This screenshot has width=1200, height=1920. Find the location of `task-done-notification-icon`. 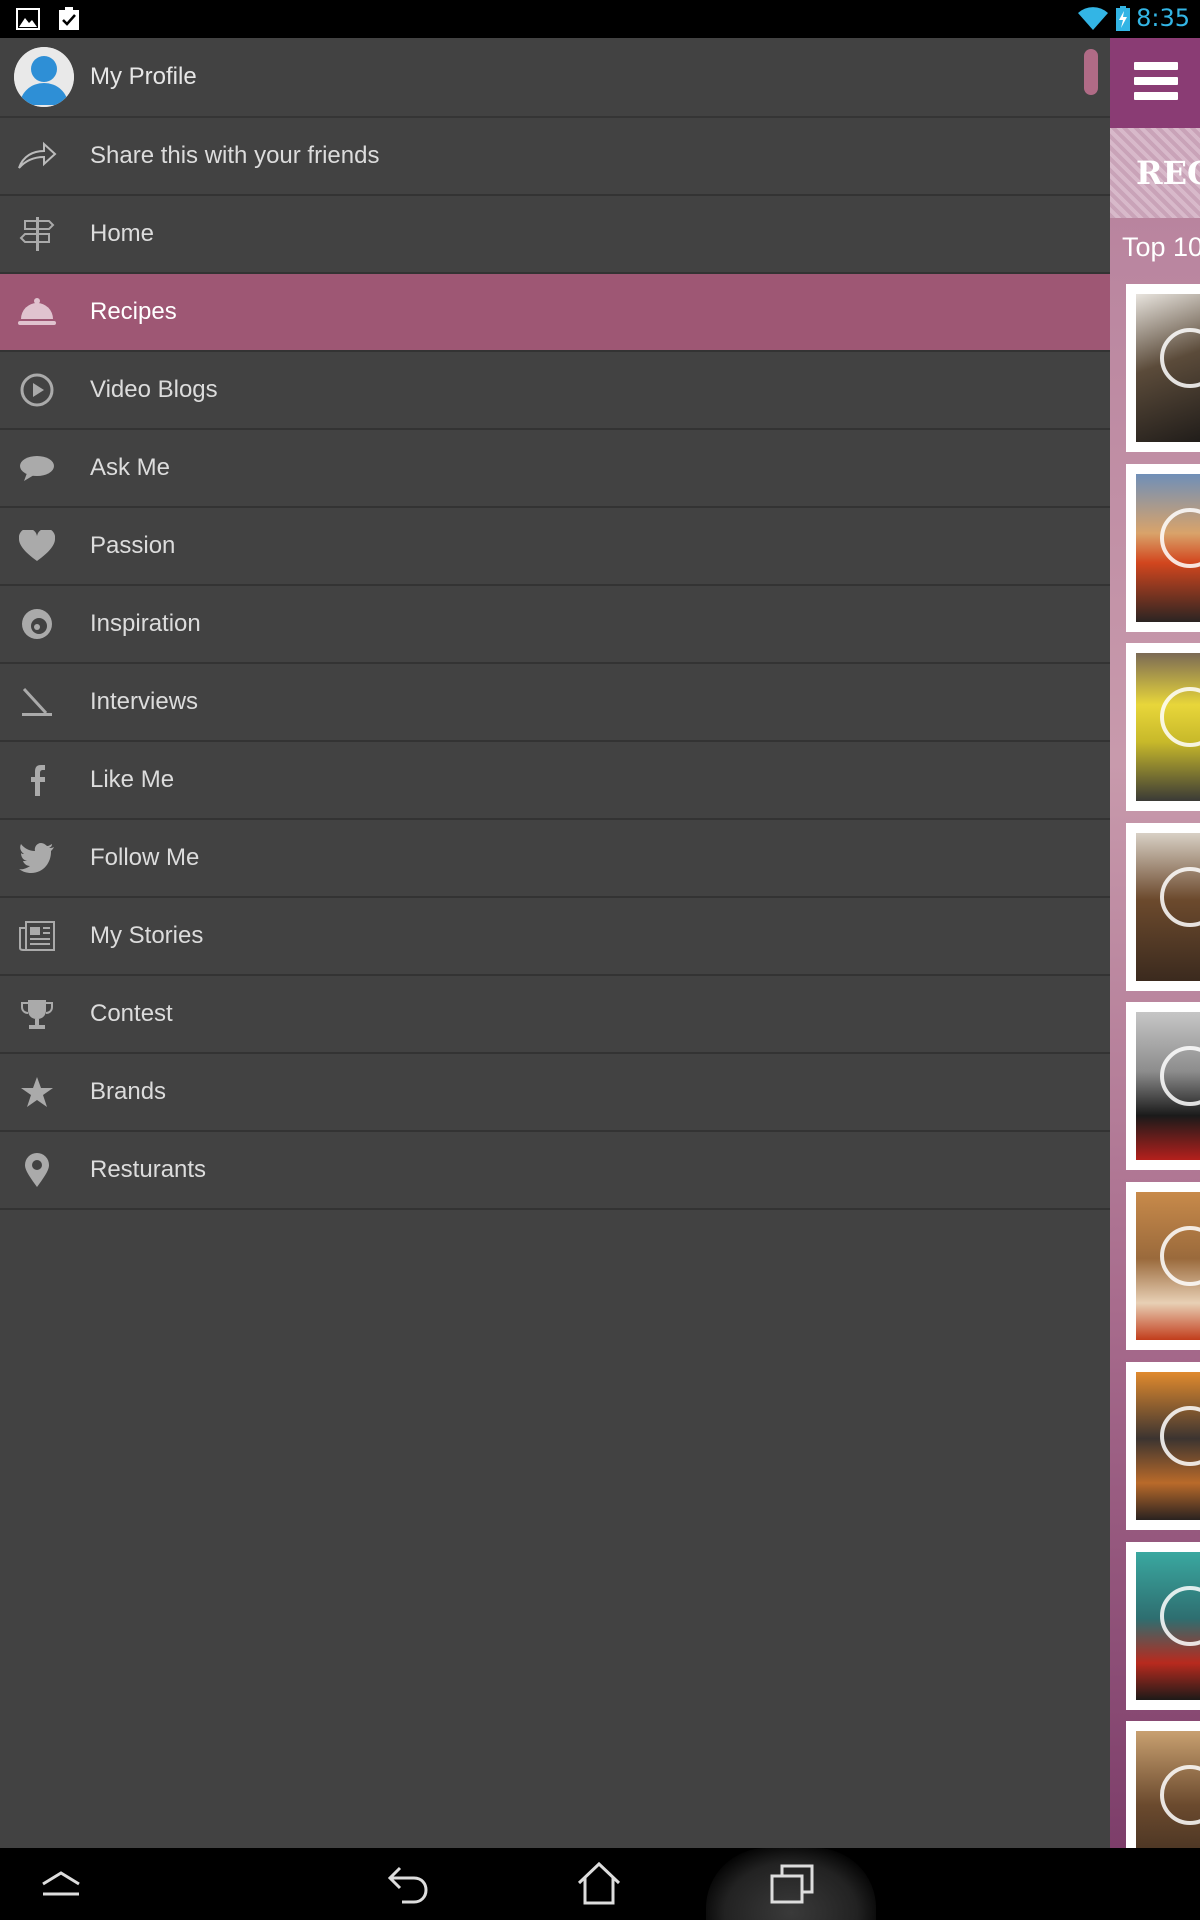

task-done-notification-icon is located at coordinates (69, 18).